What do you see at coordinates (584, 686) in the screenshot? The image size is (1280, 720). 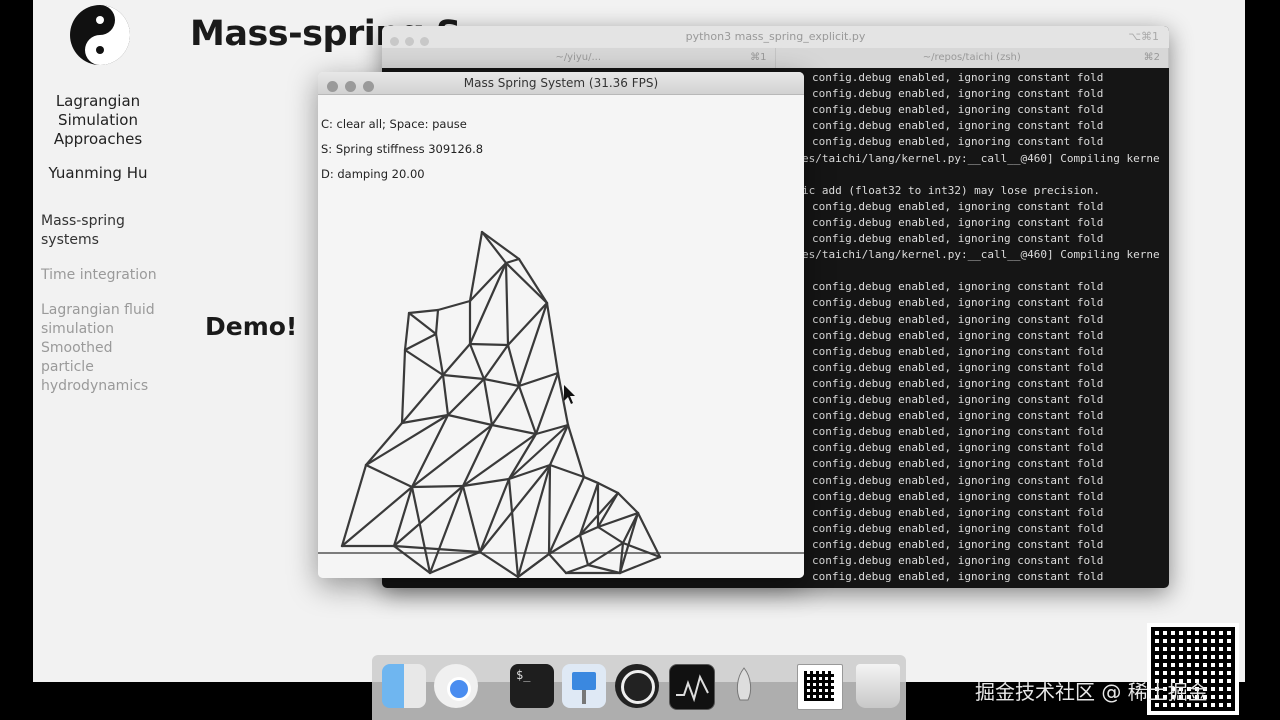 I see `keynote-icon` at bounding box center [584, 686].